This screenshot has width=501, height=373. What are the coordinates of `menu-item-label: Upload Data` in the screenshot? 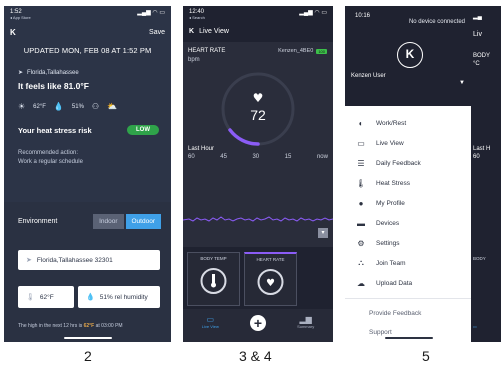 It's located at (394, 283).